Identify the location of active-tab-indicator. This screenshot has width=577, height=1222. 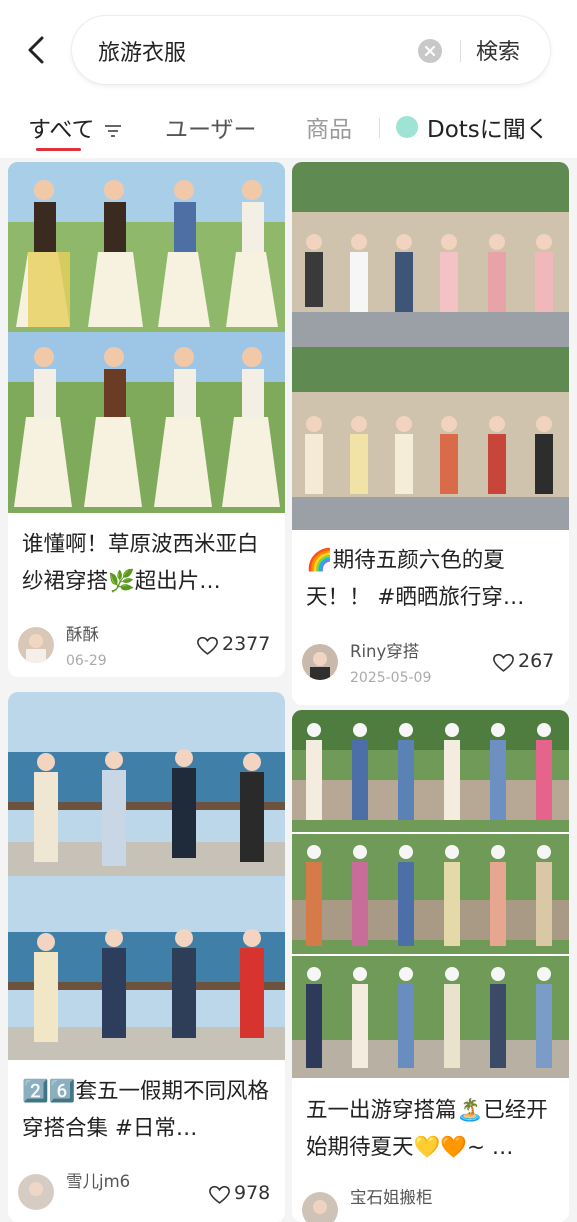
(58, 149).